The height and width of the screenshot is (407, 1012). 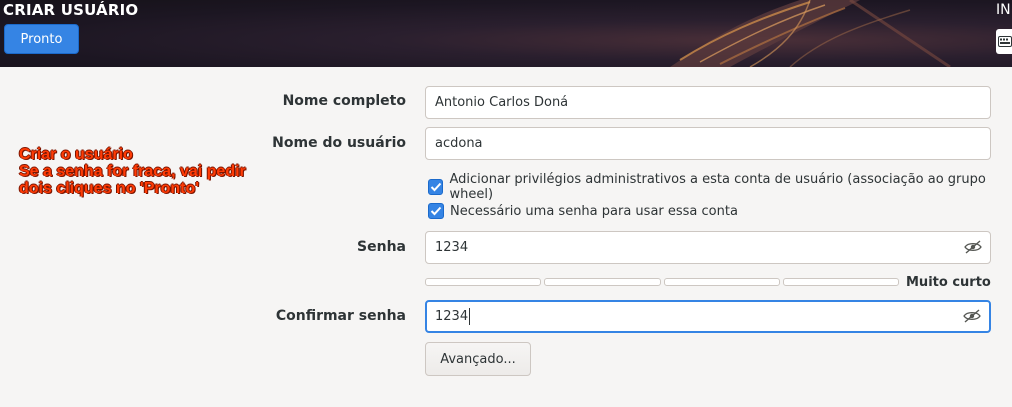 I want to click on fullname-label: Nome completo, so click(x=344, y=101).